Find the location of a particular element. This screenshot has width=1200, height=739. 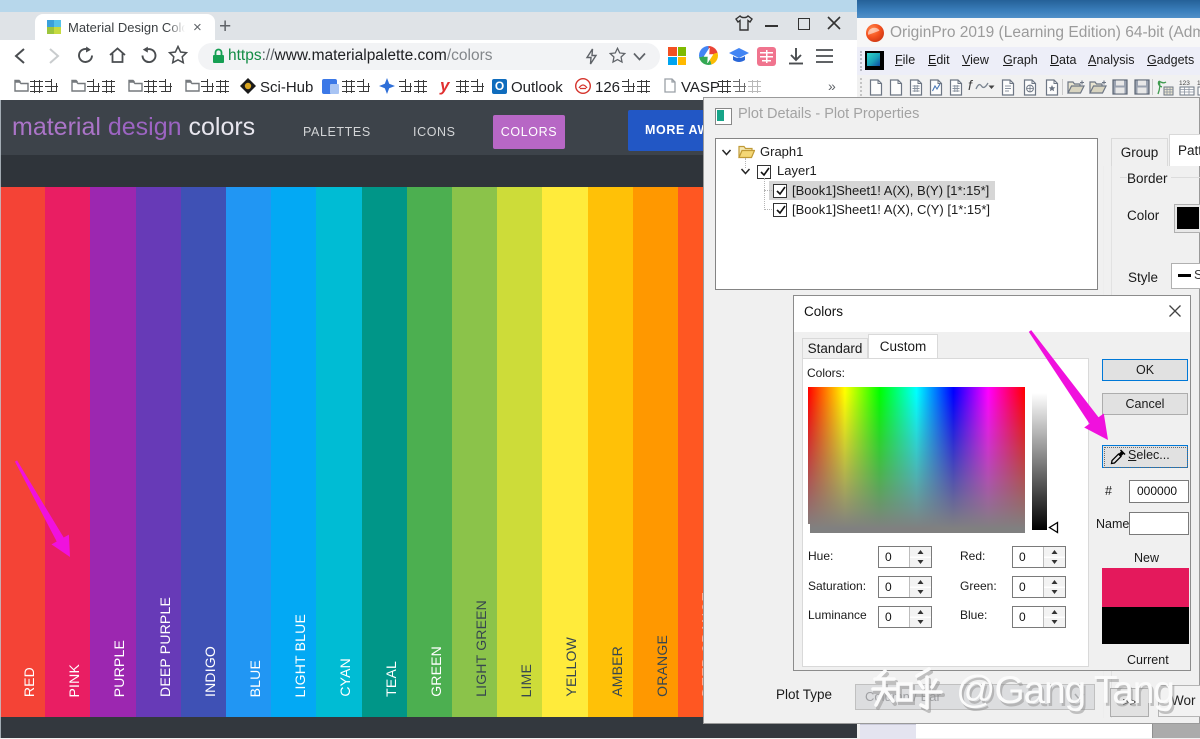

svg-text: @Gang Tang is located at coordinates (1065, 690).